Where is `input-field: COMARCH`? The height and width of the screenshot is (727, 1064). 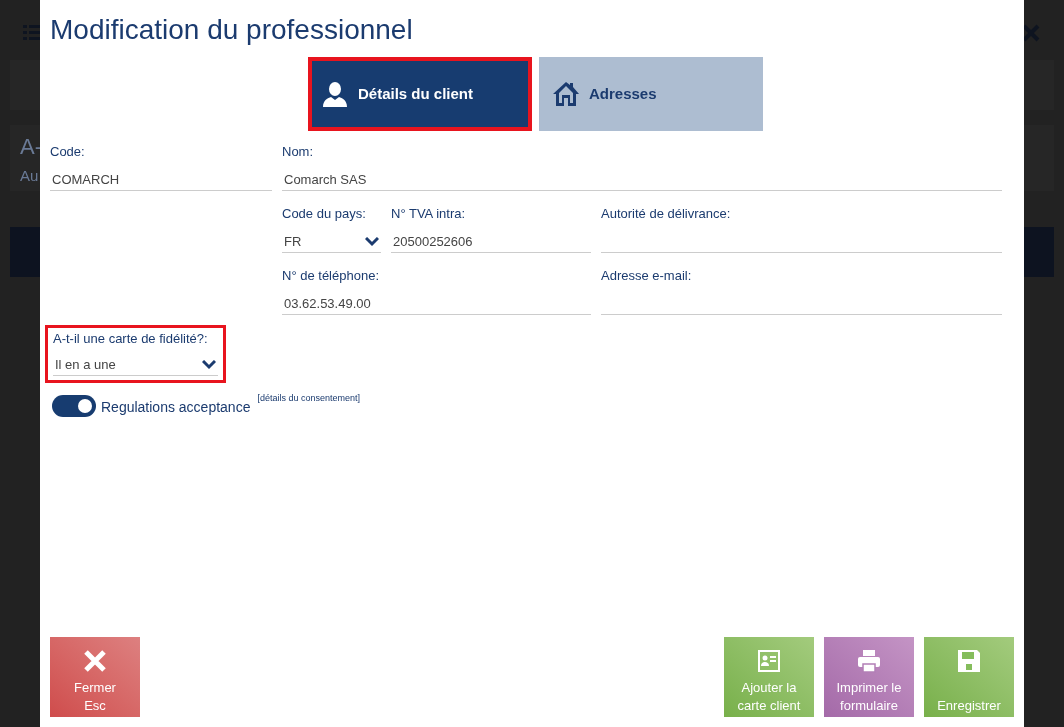 input-field: COMARCH is located at coordinates (161, 180).